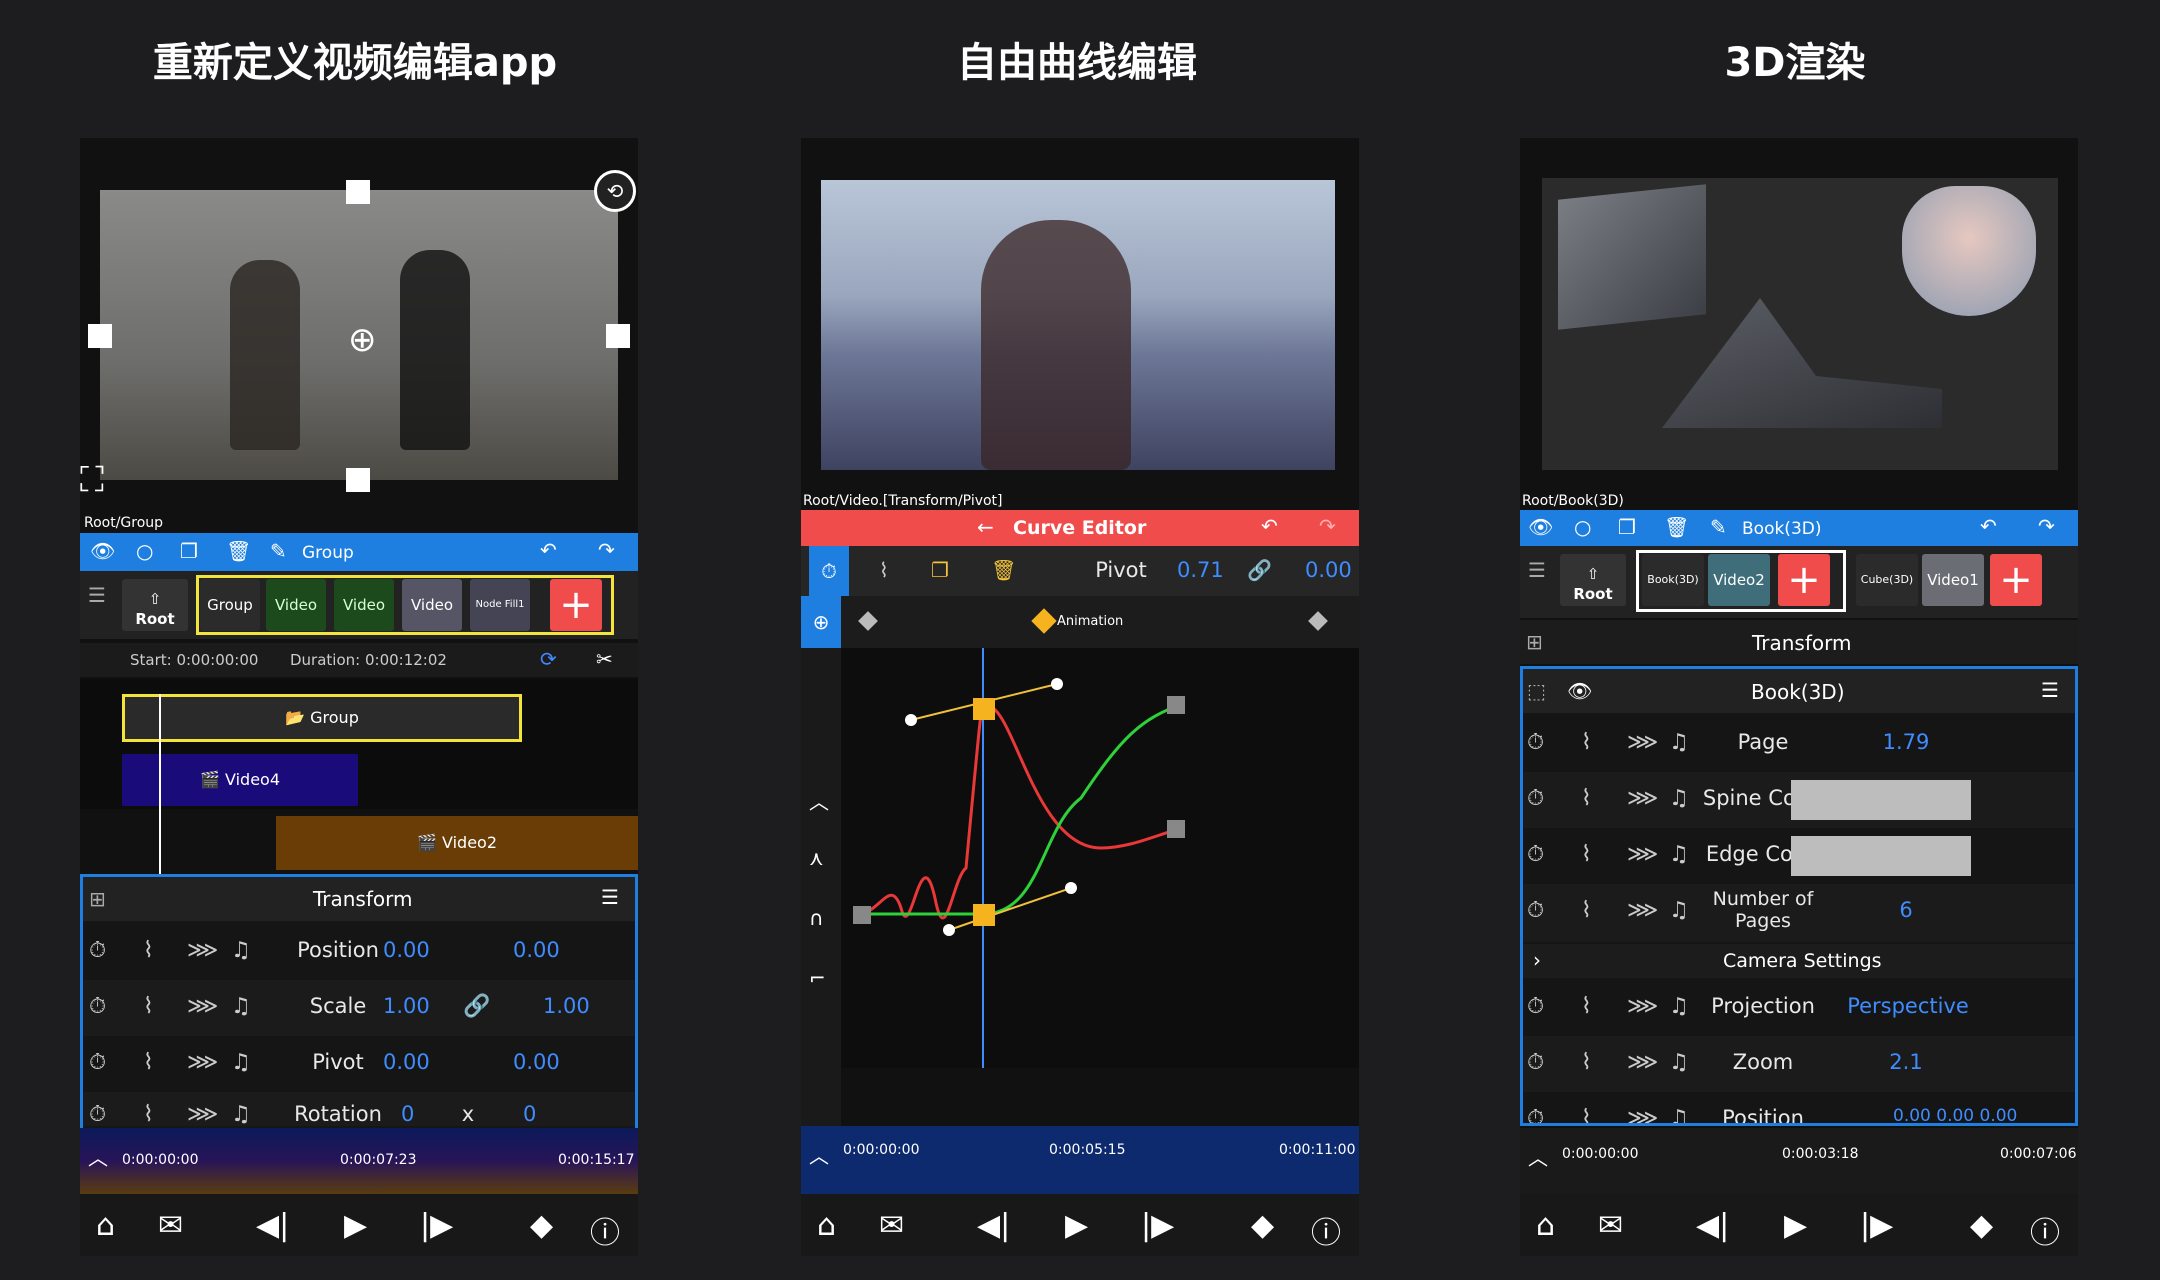  What do you see at coordinates (230, 605) in the screenshot?
I see `chip-group: Group` at bounding box center [230, 605].